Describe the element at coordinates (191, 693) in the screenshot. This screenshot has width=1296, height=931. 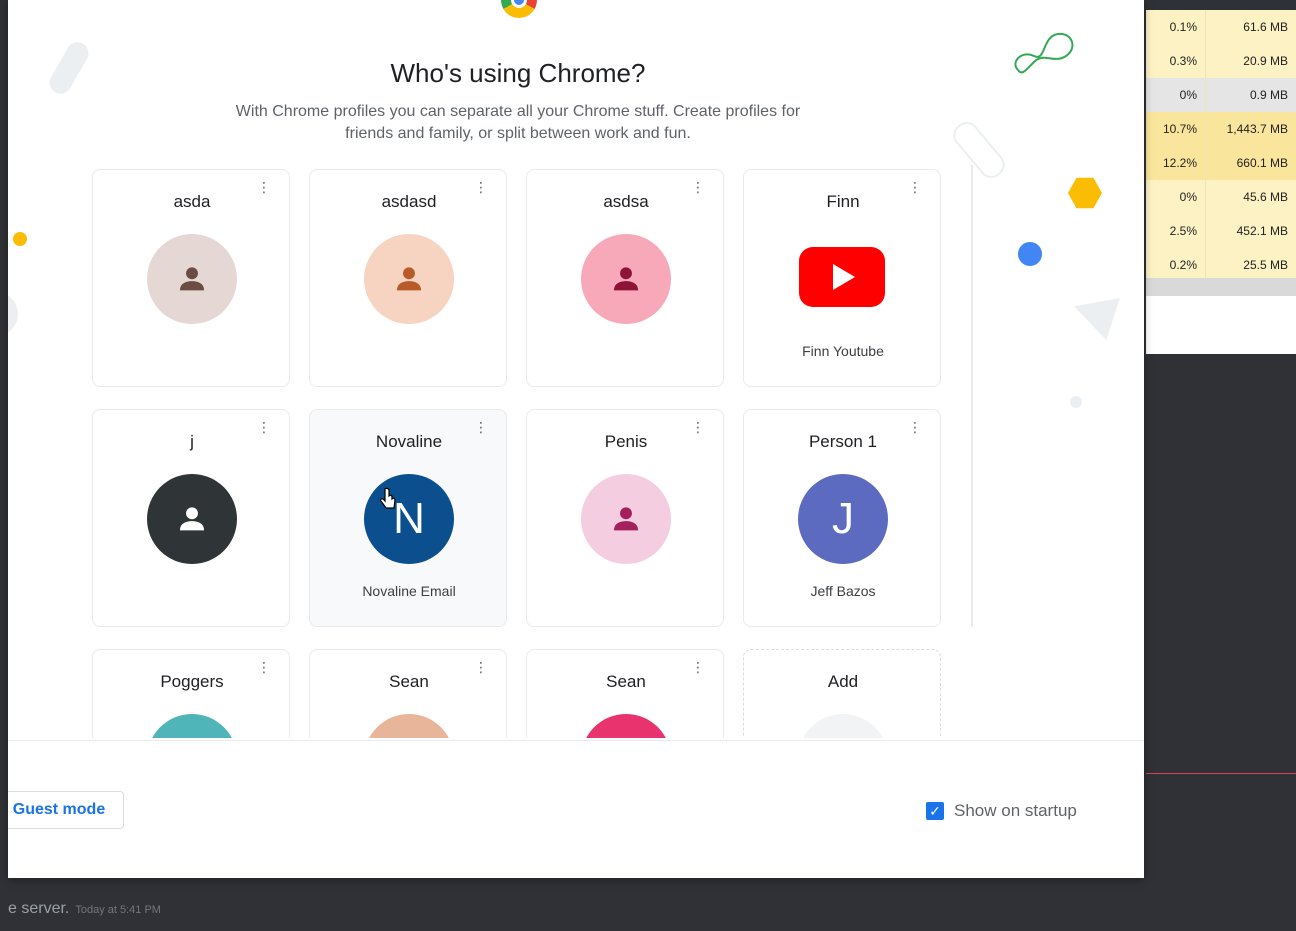
I see `profile-card: Poggers ⋮` at that location.